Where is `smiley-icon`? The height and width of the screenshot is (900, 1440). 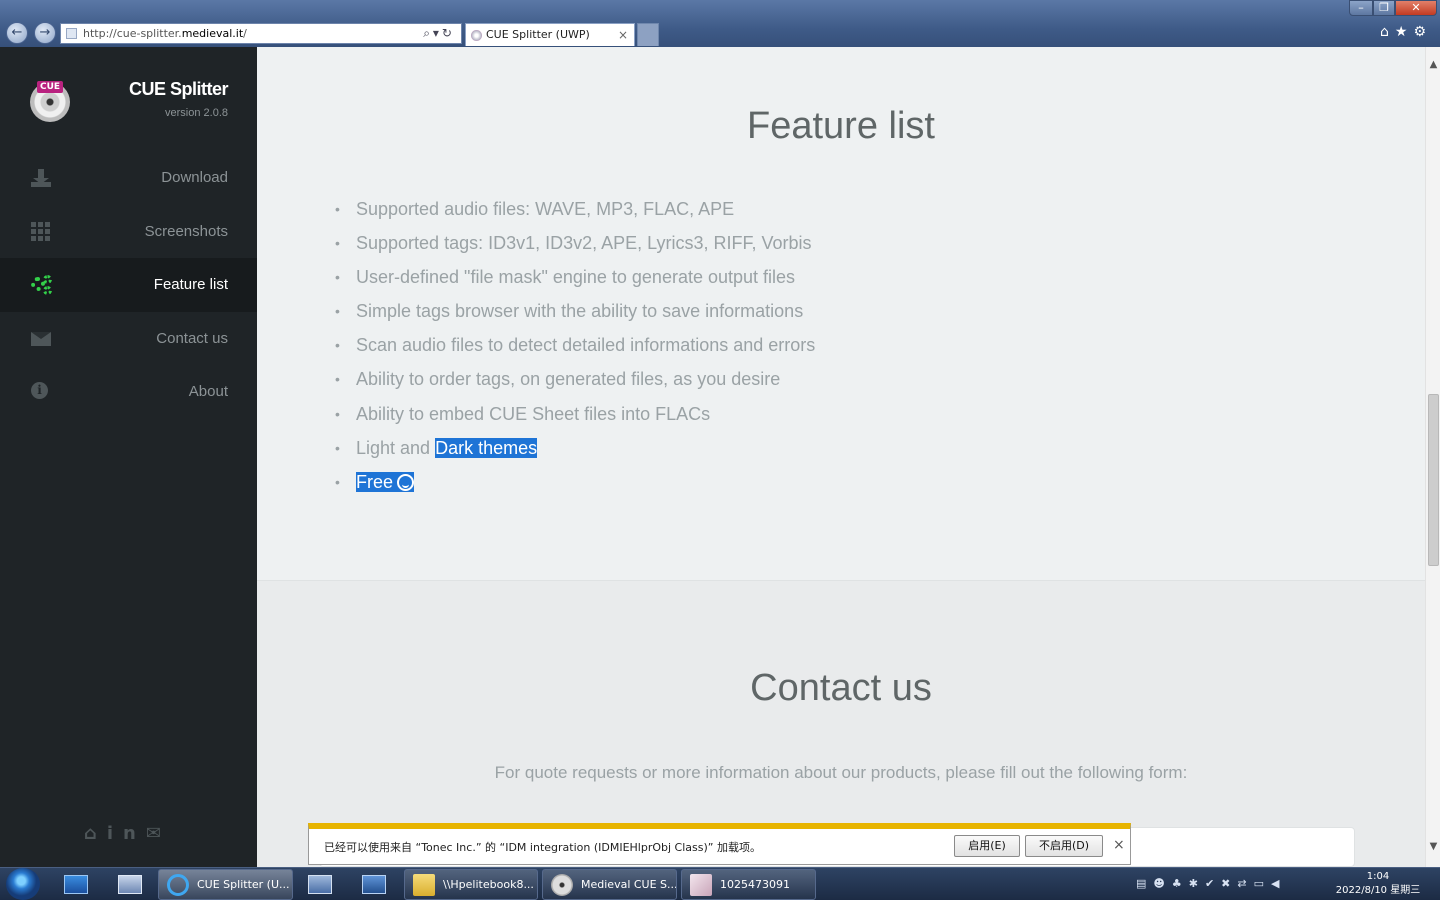
smiley-icon is located at coordinates (406, 482).